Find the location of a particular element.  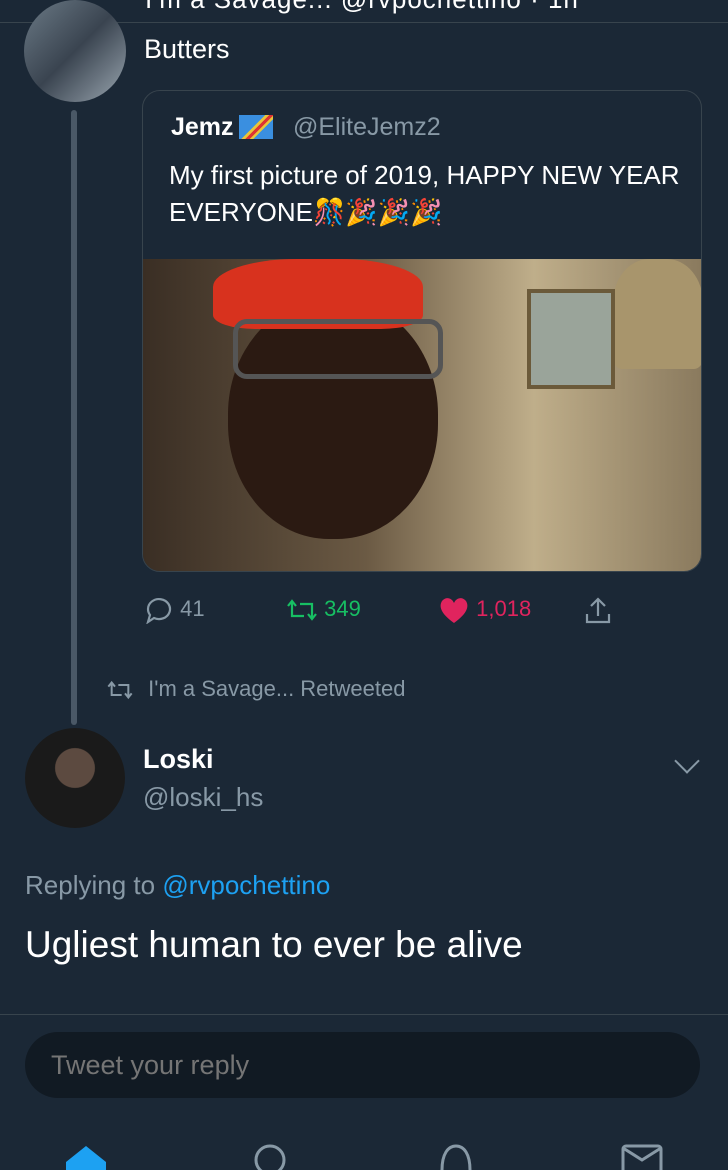

home-icon is located at coordinates (86, 1155).